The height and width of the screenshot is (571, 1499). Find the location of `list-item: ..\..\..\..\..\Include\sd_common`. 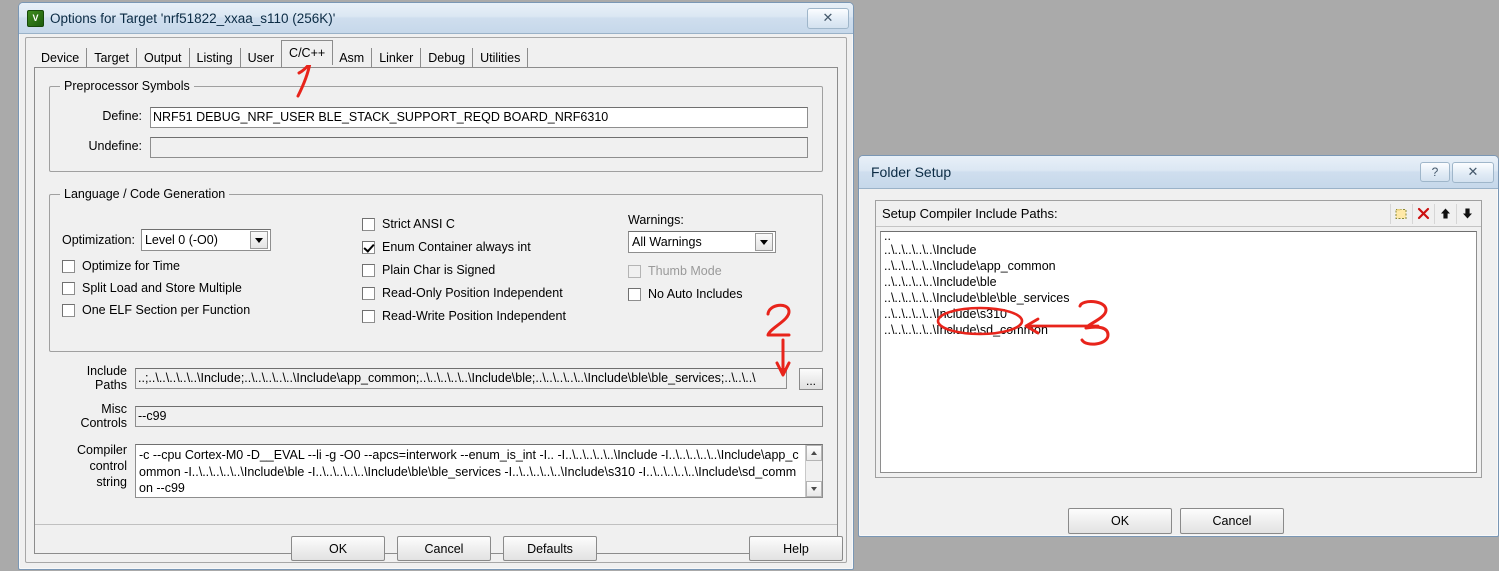

list-item: ..\..\..\..\..\Include\sd_common is located at coordinates (1178, 330).